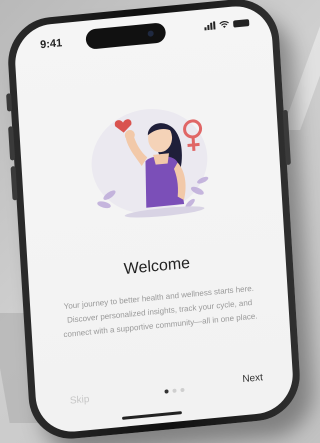 The height and width of the screenshot is (443, 320). I want to click on camera-icon, so click(150, 33).